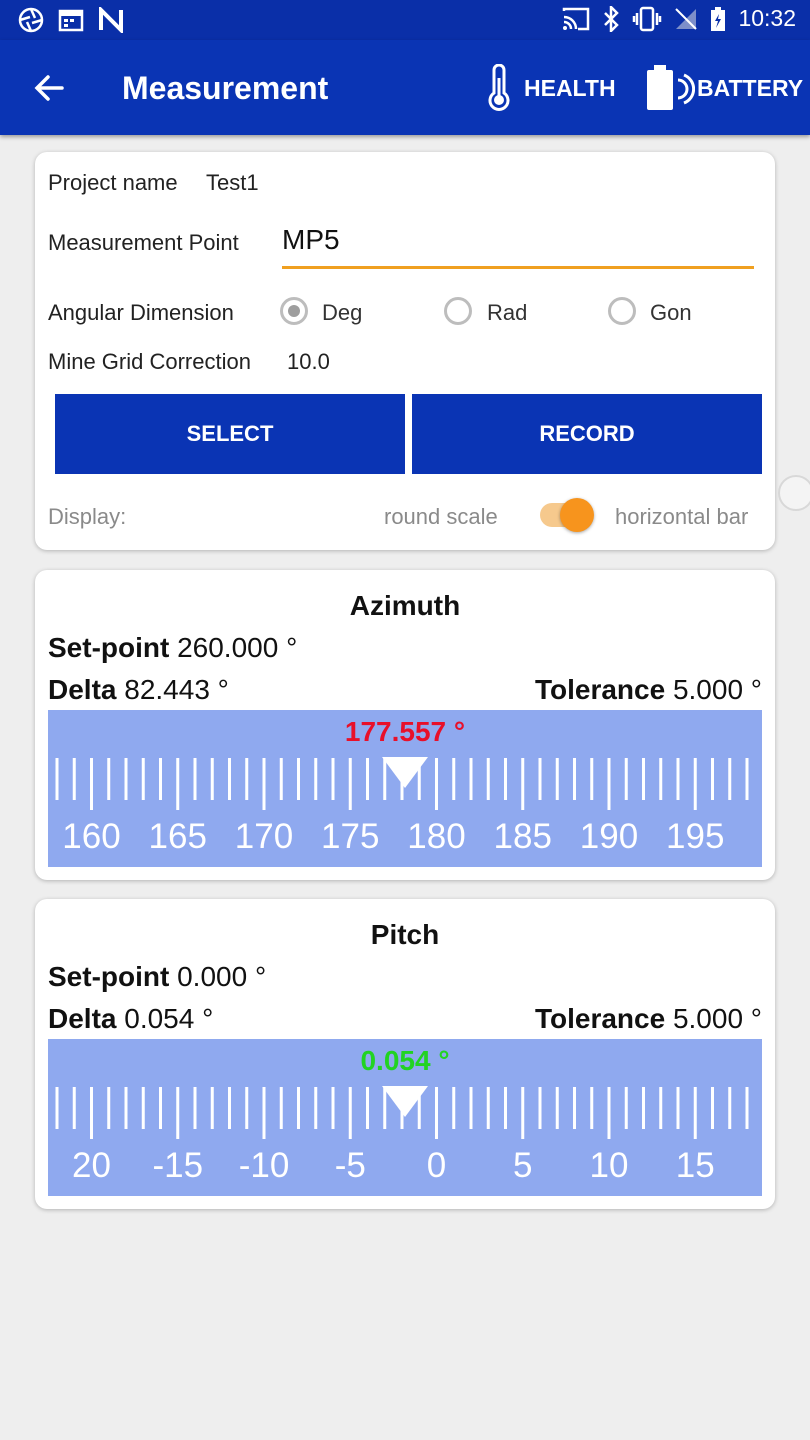 The width and height of the screenshot is (810, 1440). Describe the element at coordinates (405, 772) in the screenshot. I see `azimuth-pointer` at that location.